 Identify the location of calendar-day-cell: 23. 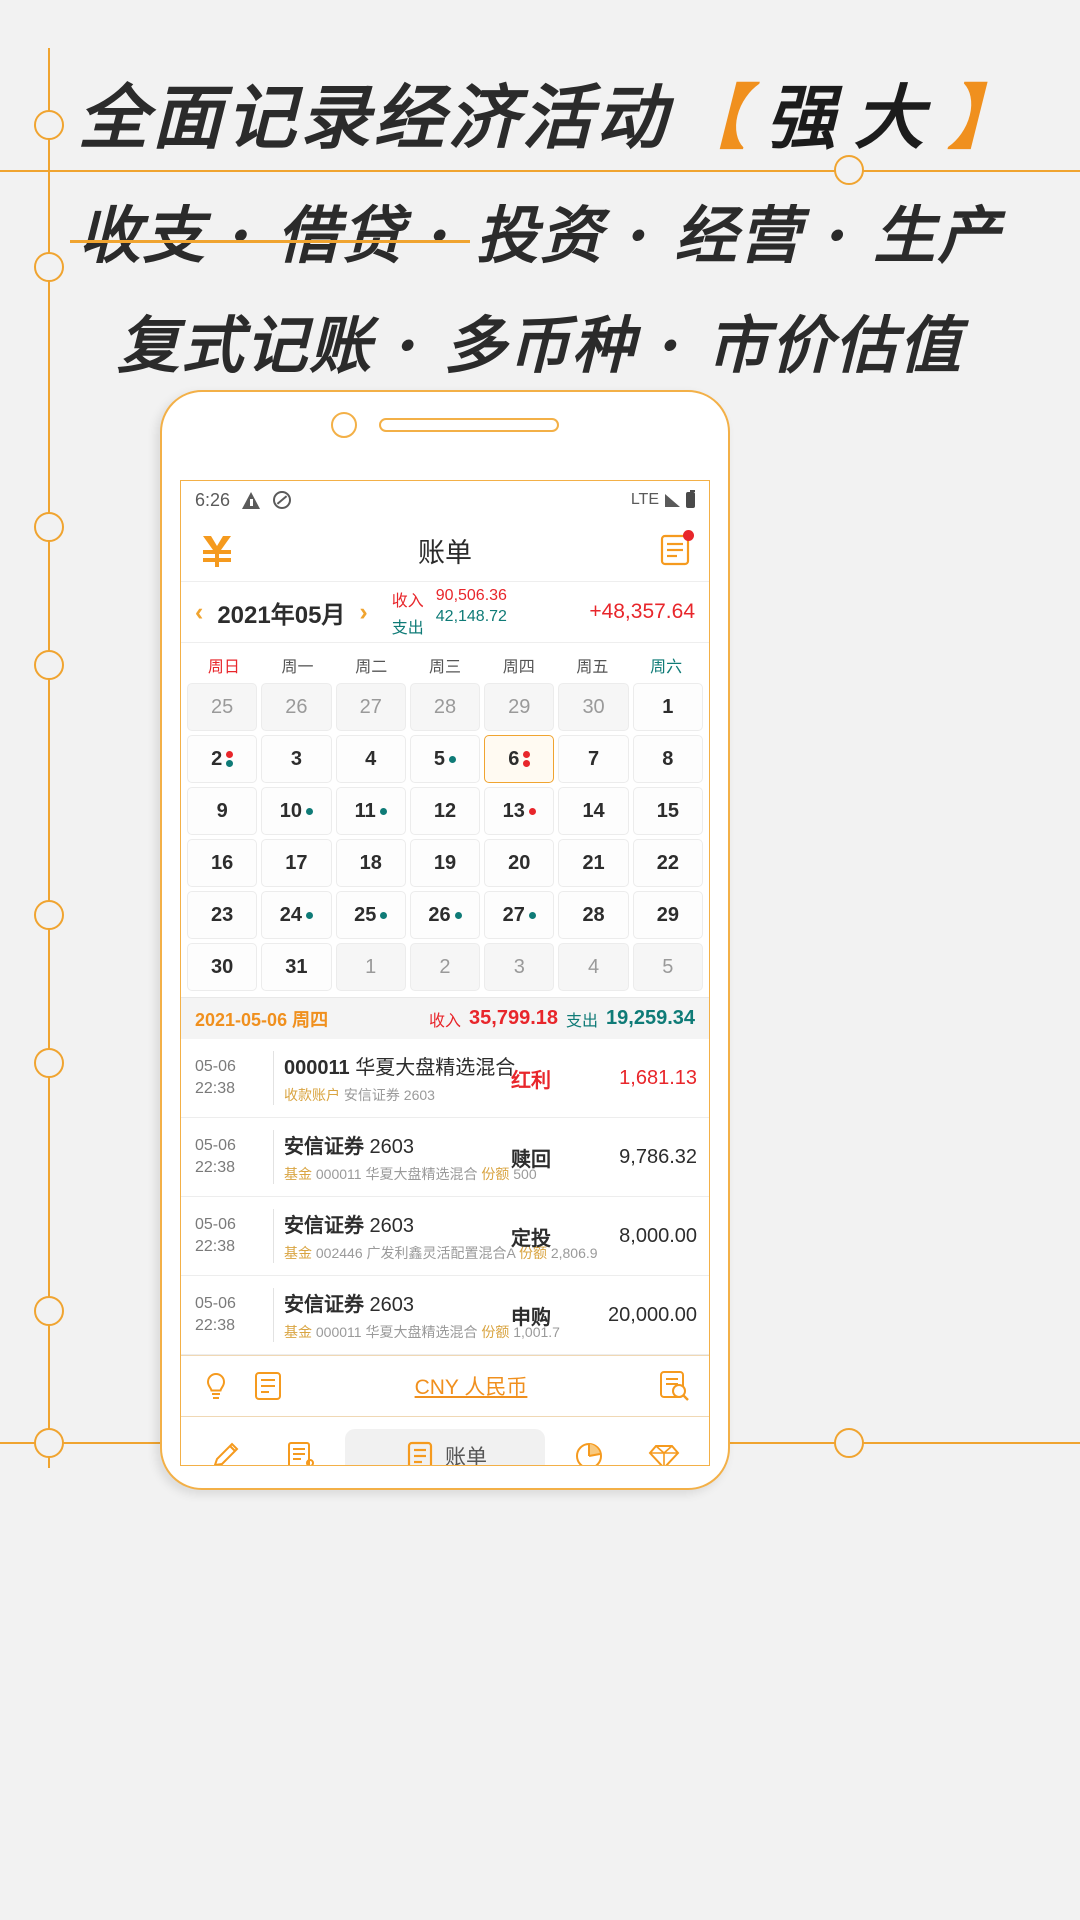
(222, 915).